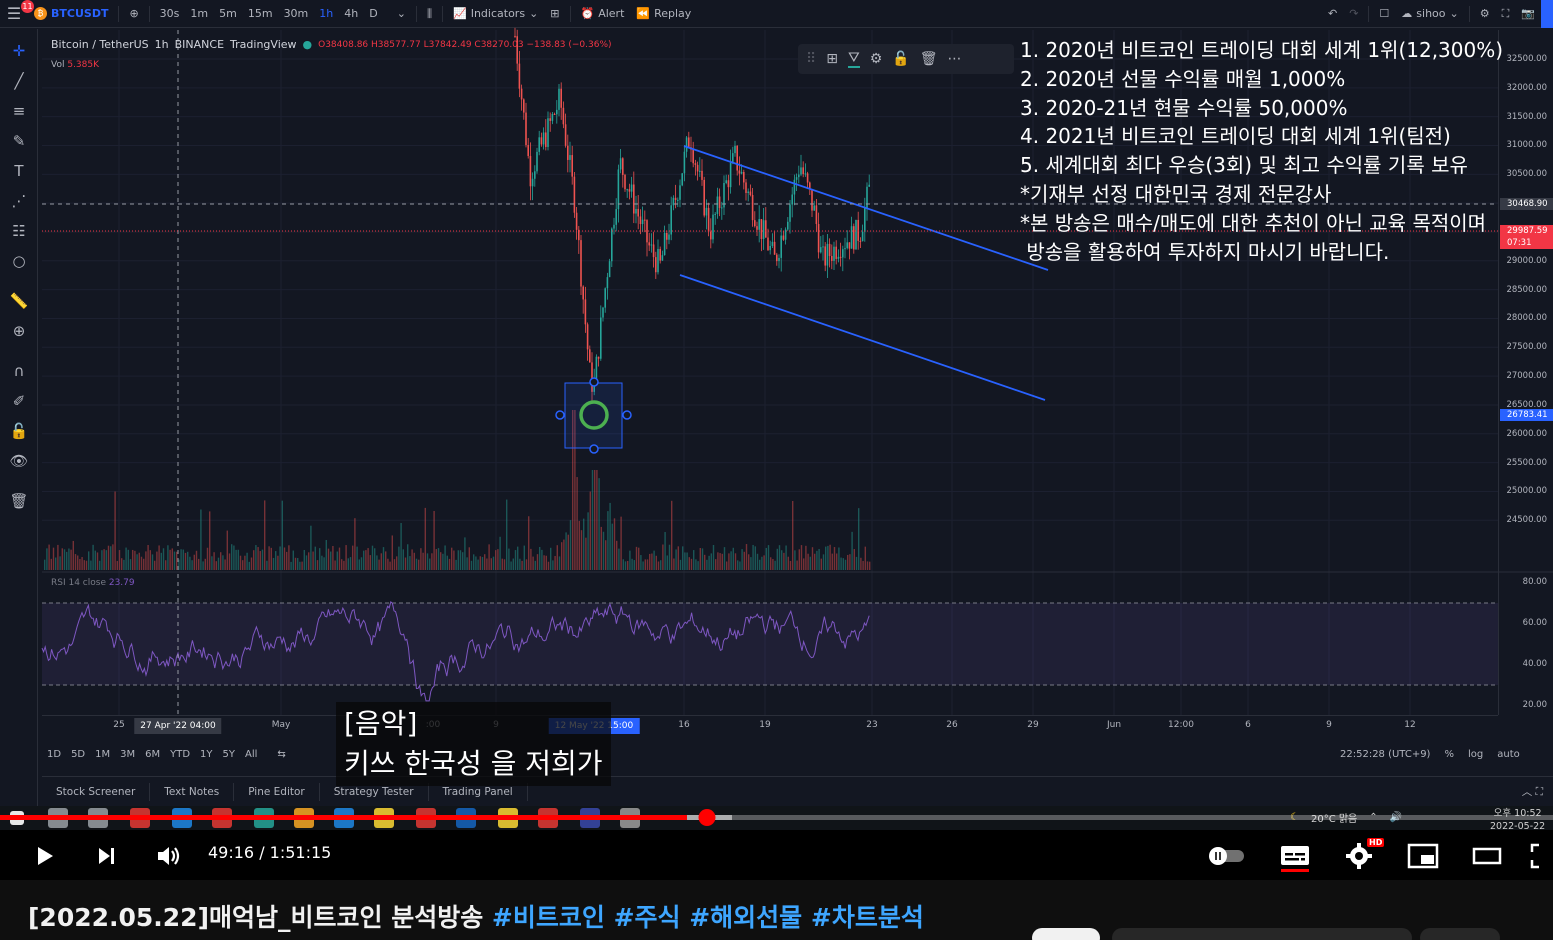 The height and width of the screenshot is (940, 1553). What do you see at coordinates (955, 59) in the screenshot?
I see `more-icon: ⋯` at bounding box center [955, 59].